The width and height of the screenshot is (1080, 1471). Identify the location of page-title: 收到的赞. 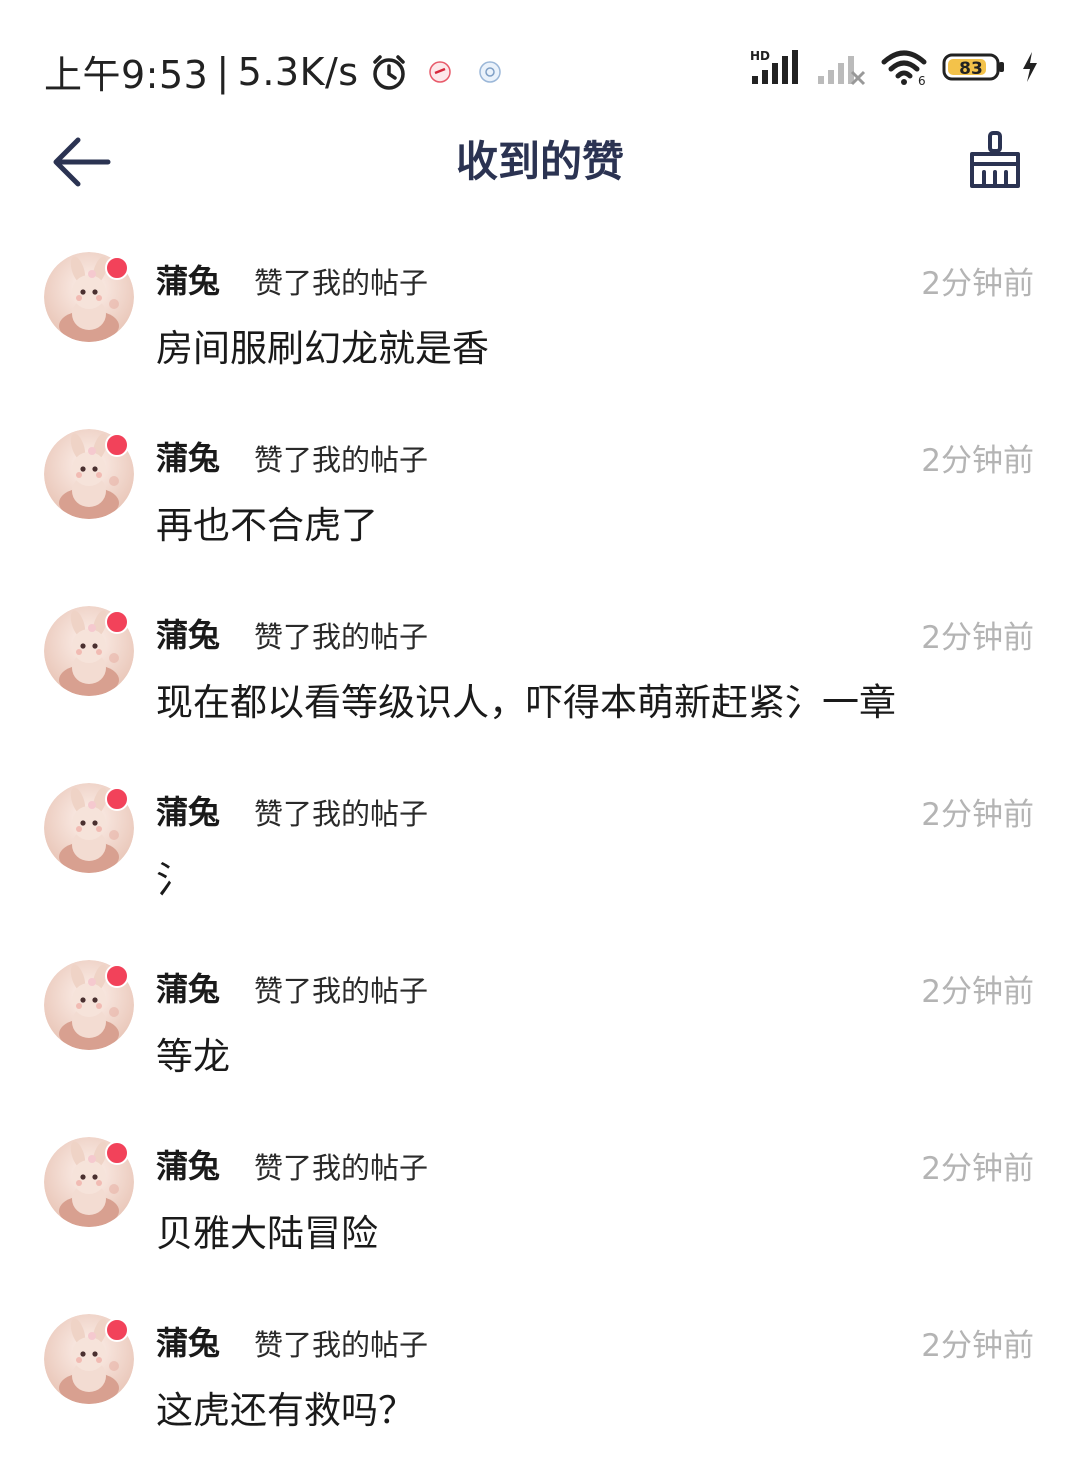
(539, 161).